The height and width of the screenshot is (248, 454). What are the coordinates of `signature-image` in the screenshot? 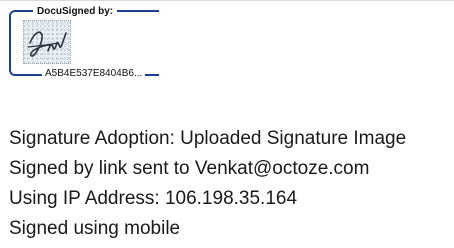 It's located at (47, 42).